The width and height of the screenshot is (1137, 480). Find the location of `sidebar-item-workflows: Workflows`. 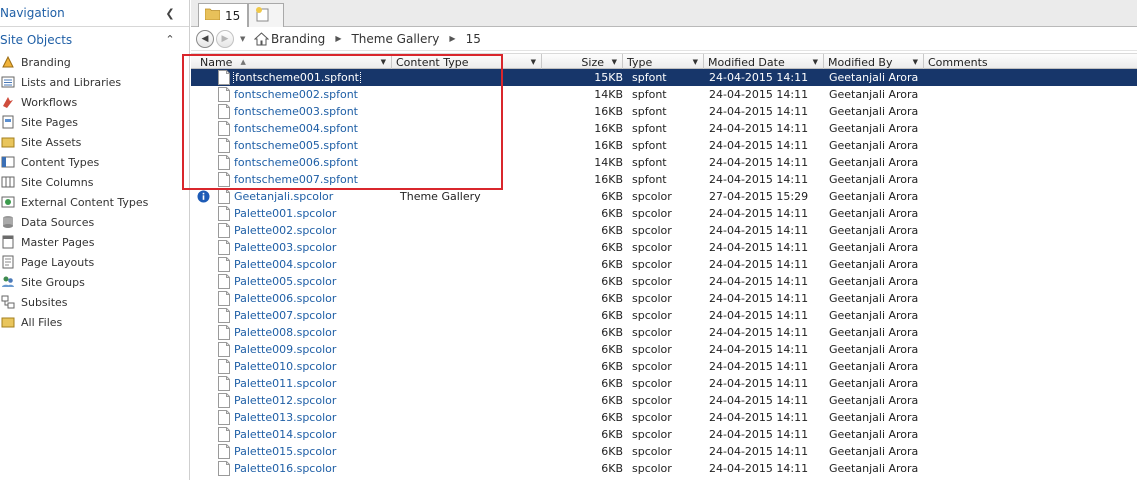

sidebar-item-workflows: Workflows is located at coordinates (94, 102).